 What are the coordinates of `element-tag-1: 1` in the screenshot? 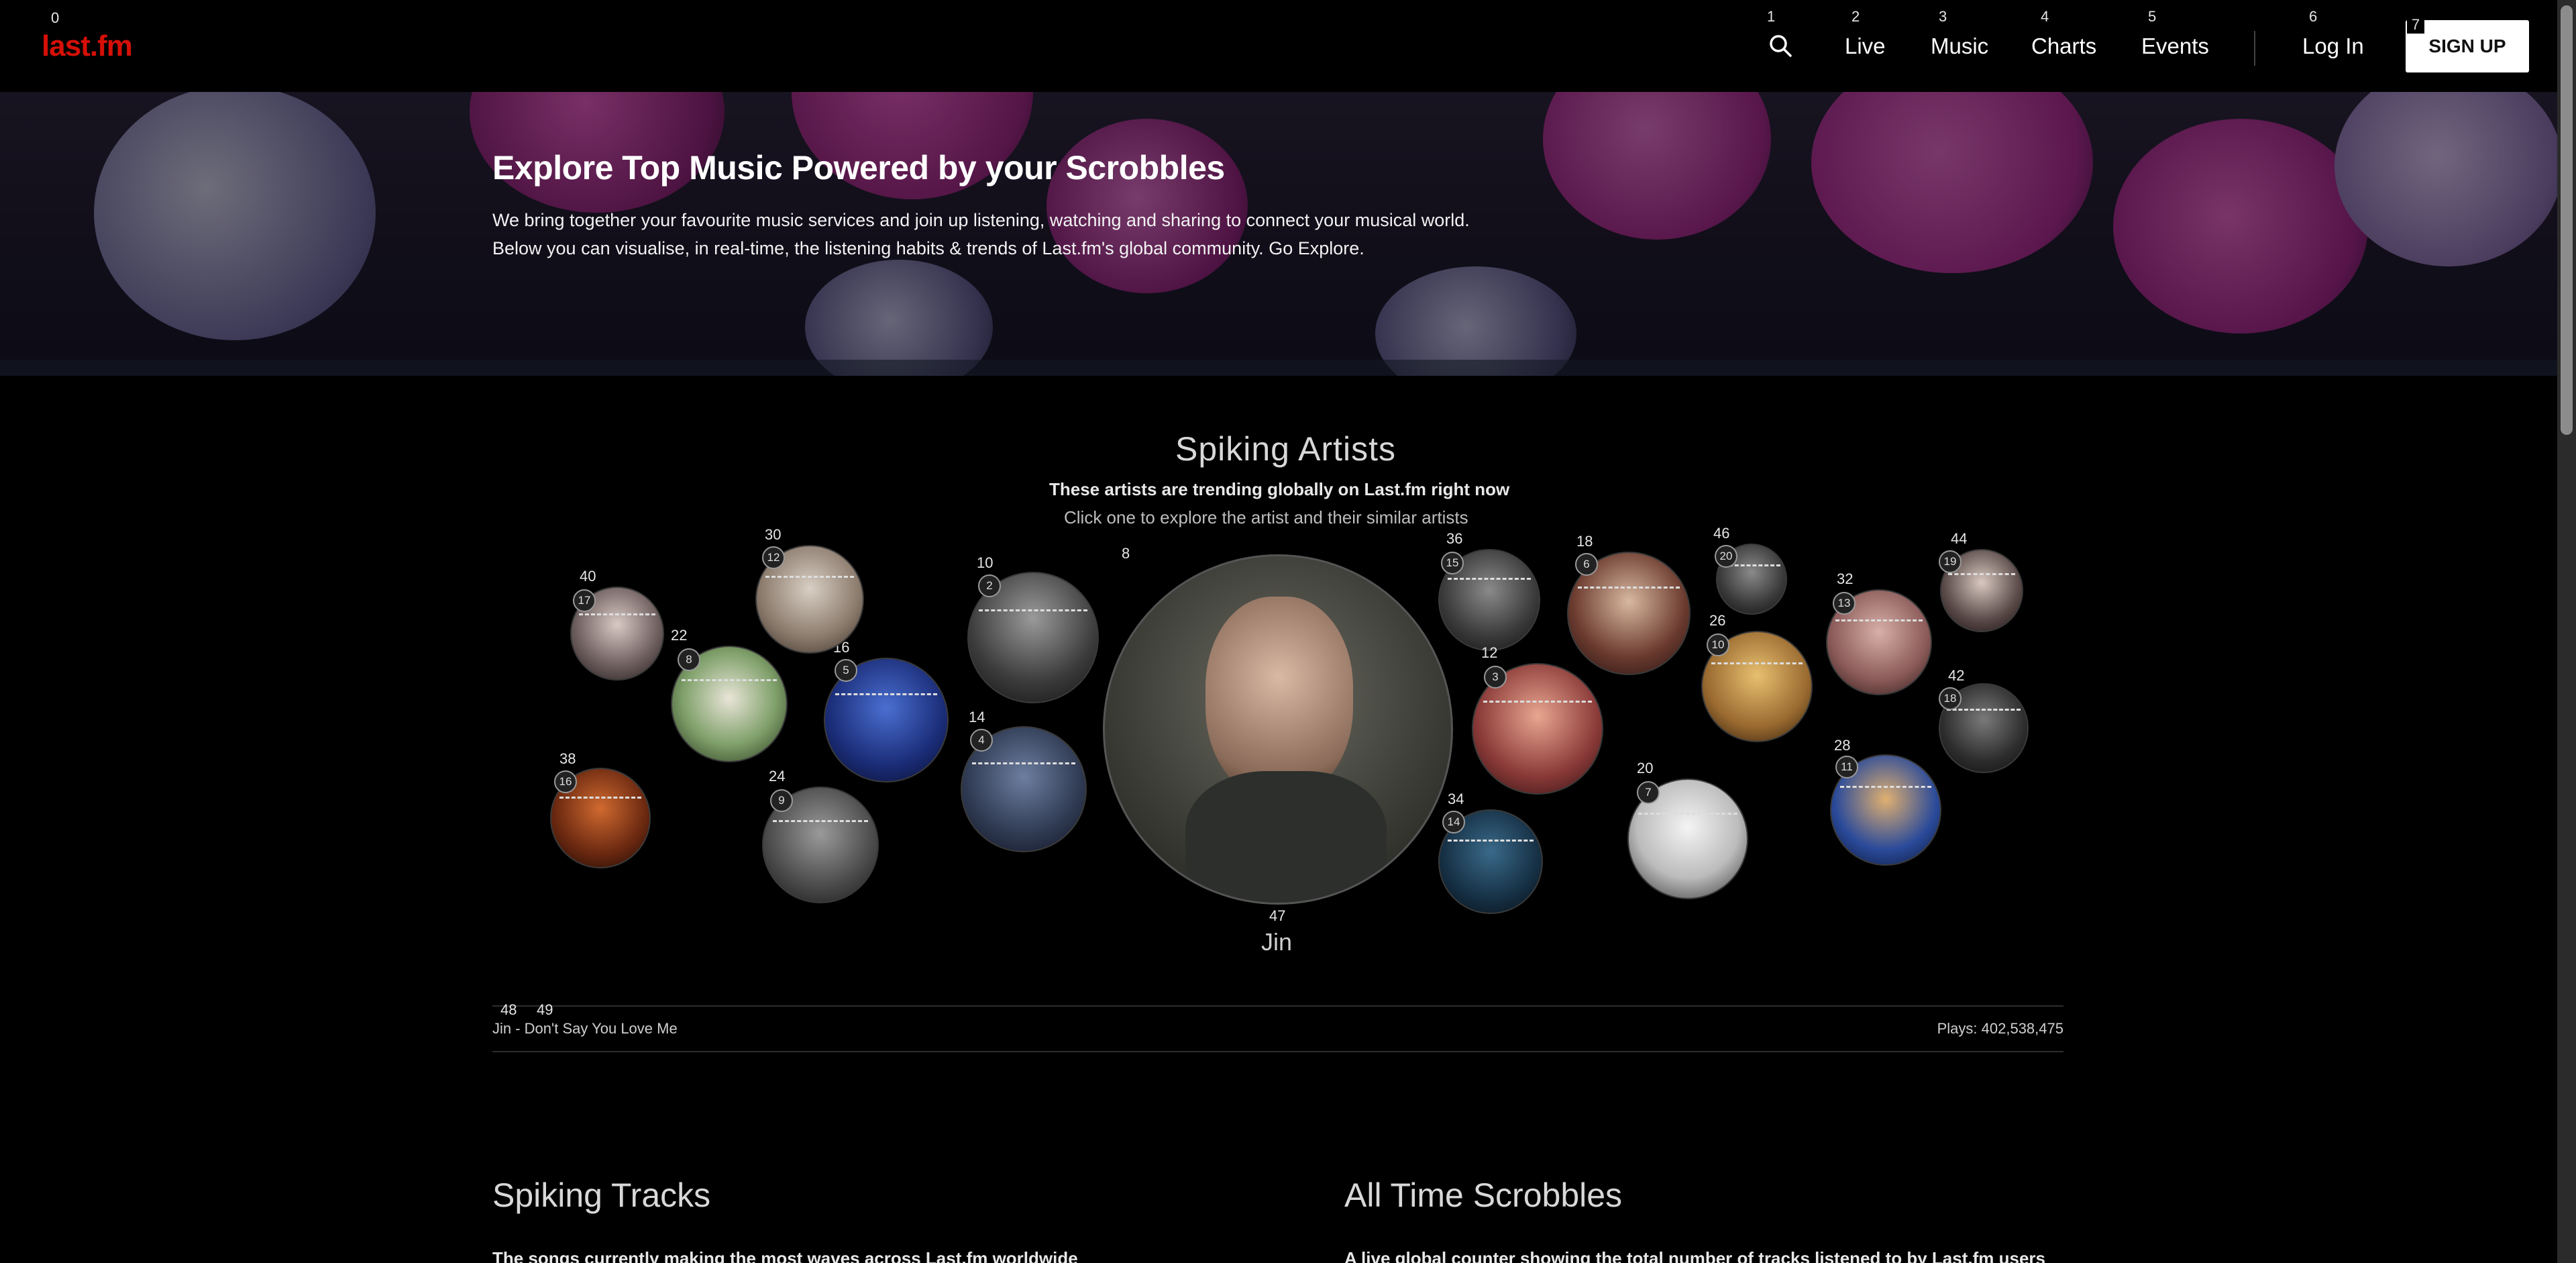 It's located at (1771, 16).